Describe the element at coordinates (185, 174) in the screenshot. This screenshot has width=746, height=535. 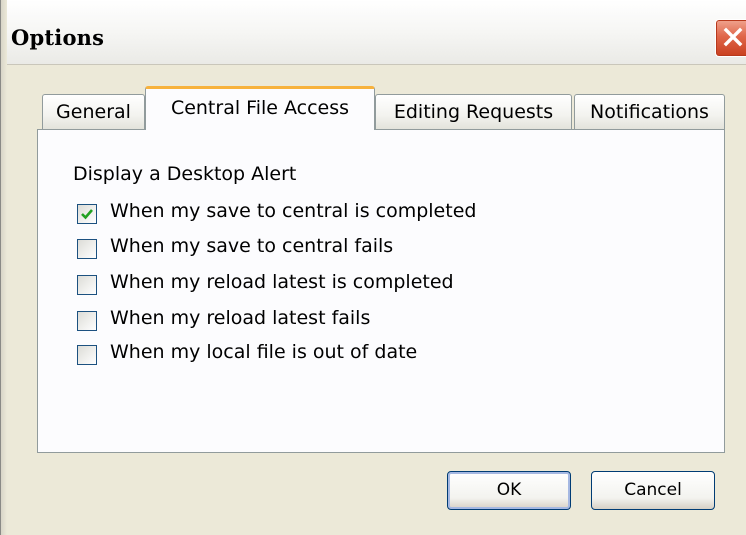
I see `desktop-alert-group-label: Display a Desktop Alert` at that location.